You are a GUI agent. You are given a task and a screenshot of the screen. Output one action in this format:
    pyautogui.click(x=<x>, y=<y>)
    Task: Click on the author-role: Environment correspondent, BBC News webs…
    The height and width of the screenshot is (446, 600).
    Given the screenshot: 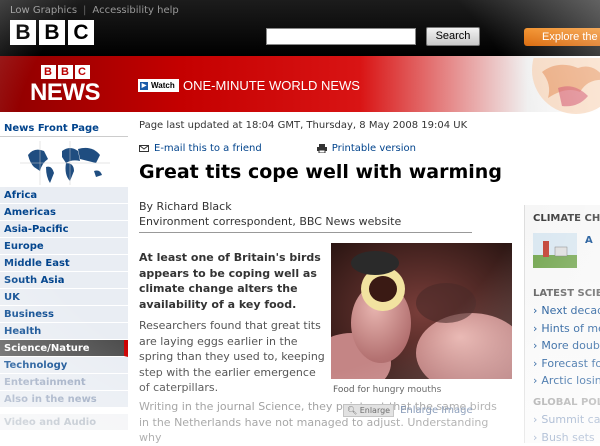 What is the action you would take?
    pyautogui.click(x=270, y=221)
    